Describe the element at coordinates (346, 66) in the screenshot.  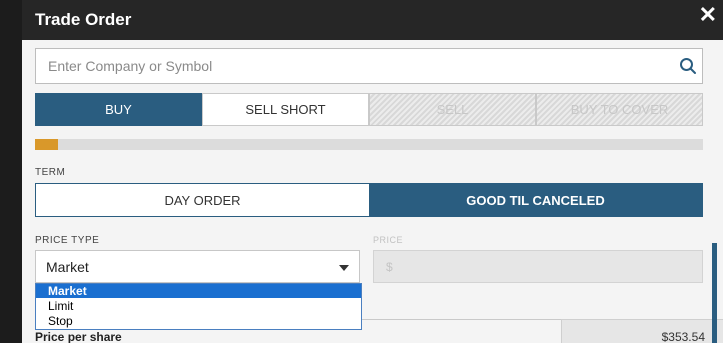
I see `symbol-search-input` at that location.